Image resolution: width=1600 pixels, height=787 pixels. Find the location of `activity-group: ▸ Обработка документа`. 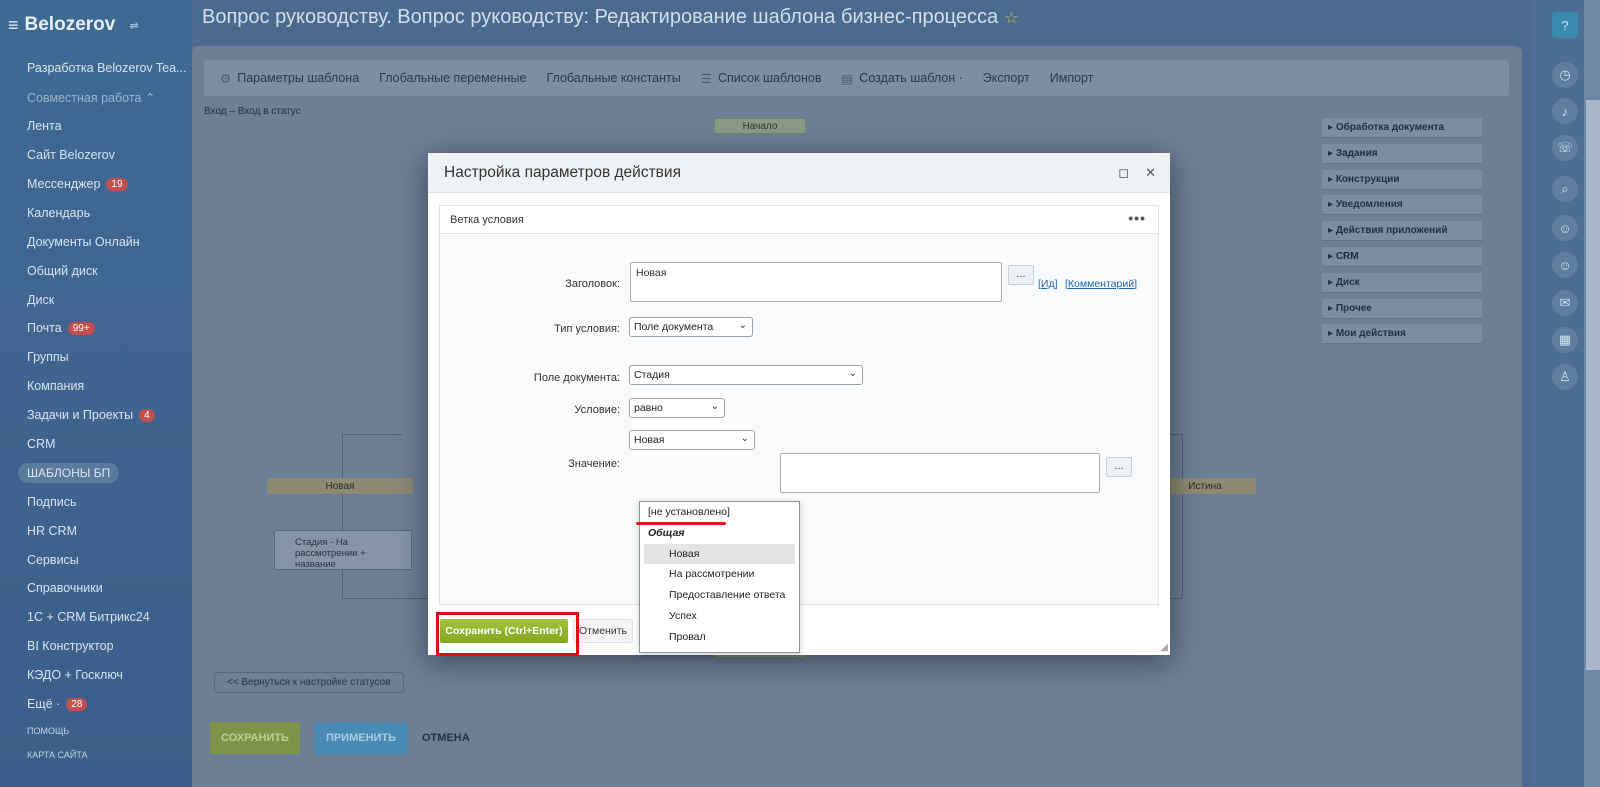

activity-group: ▸ Обработка документа is located at coordinates (1402, 128).